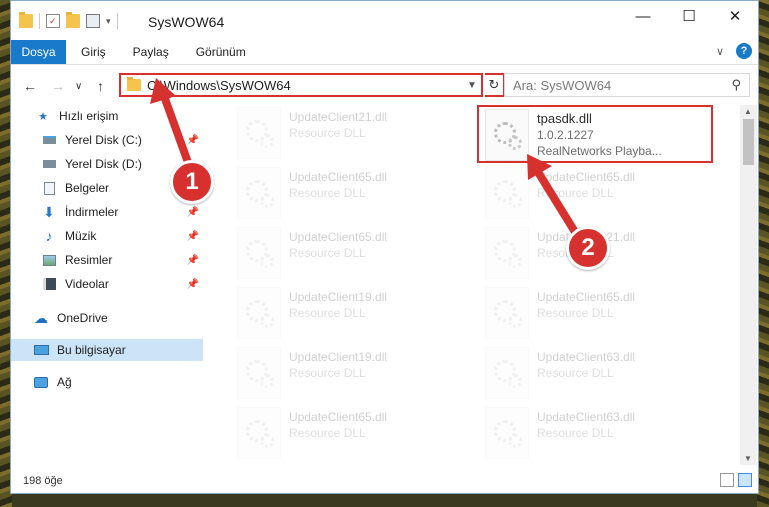 The width and height of the screenshot is (769, 507). What do you see at coordinates (107, 260) in the screenshot?
I see `sidebar-item-pictures: Resimler 📌` at bounding box center [107, 260].